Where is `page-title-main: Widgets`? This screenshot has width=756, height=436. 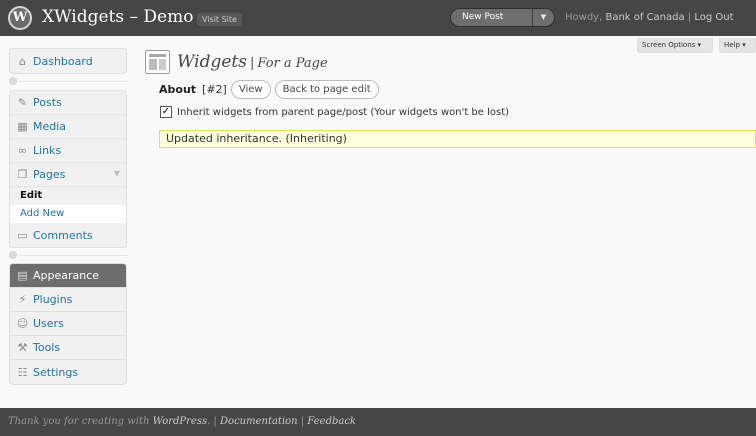
page-title-main: Widgets is located at coordinates (212, 62).